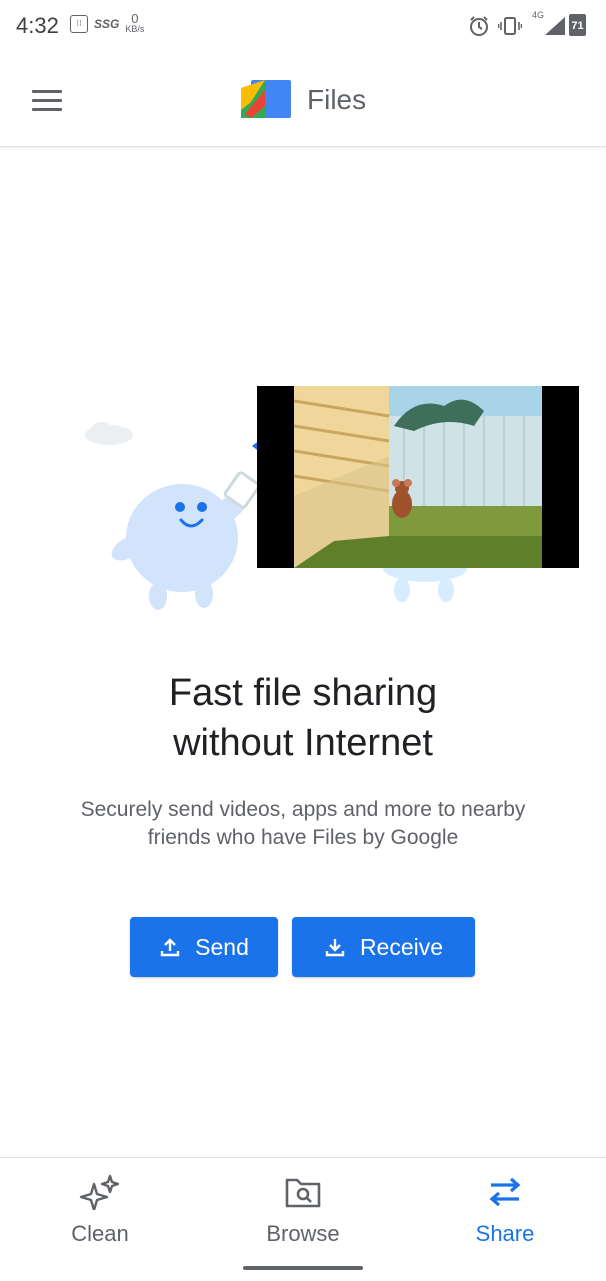 The image size is (606, 1281). I want to click on headline-line-1: Fast file sharing, so click(303, 693).